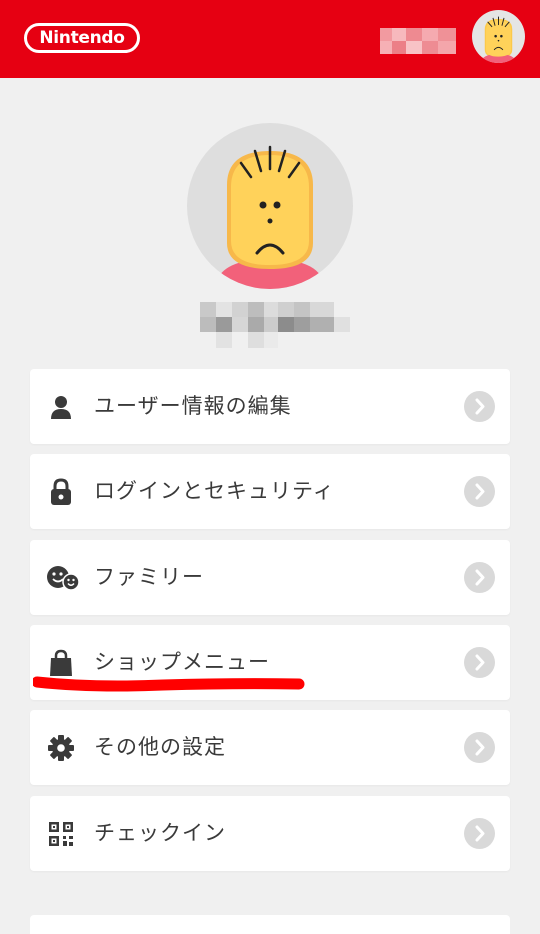  I want to click on menu-item-check-in: チェックイン, so click(270, 833).